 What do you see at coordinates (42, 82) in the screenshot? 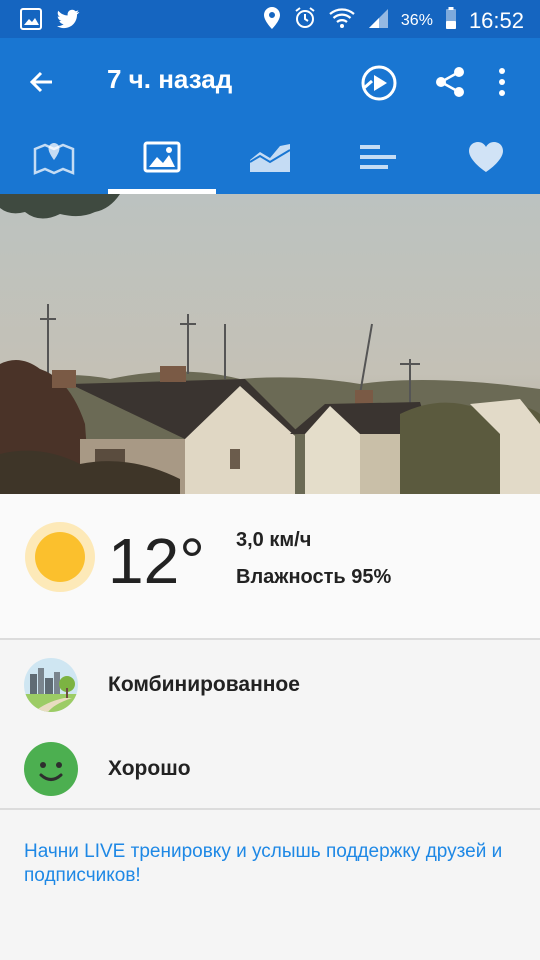
I see `back-arrow-icon` at bounding box center [42, 82].